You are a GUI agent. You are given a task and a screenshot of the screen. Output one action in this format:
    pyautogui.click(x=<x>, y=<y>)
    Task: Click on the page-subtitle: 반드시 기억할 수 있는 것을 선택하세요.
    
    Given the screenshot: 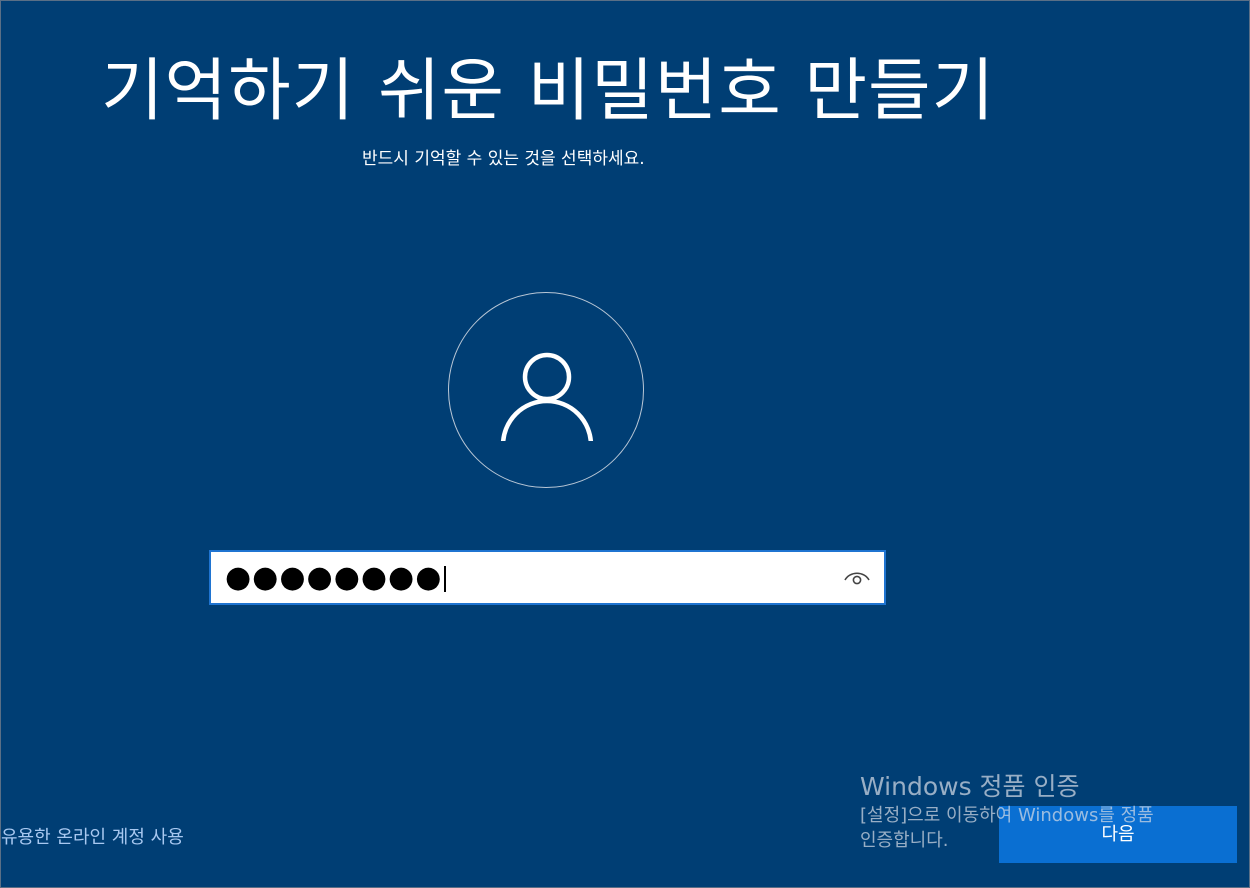 What is the action you would take?
    pyautogui.click(x=503, y=159)
    